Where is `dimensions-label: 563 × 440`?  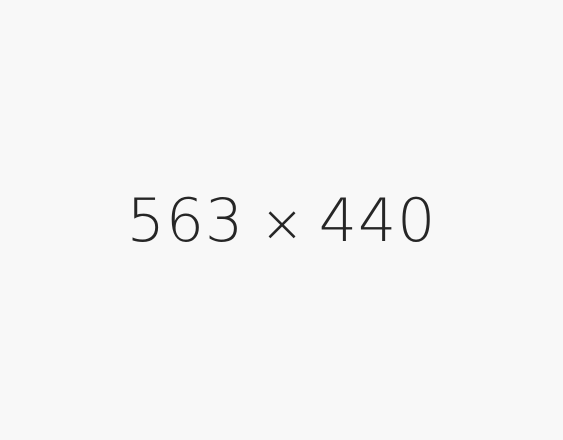
dimensions-label: 563 × 440 is located at coordinates (282, 221).